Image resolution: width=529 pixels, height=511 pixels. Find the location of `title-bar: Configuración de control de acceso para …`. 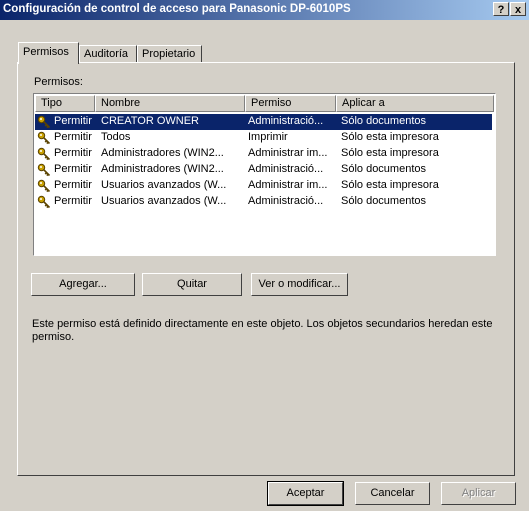

title-bar: Configuración de control de acceso para … is located at coordinates (264, 10).